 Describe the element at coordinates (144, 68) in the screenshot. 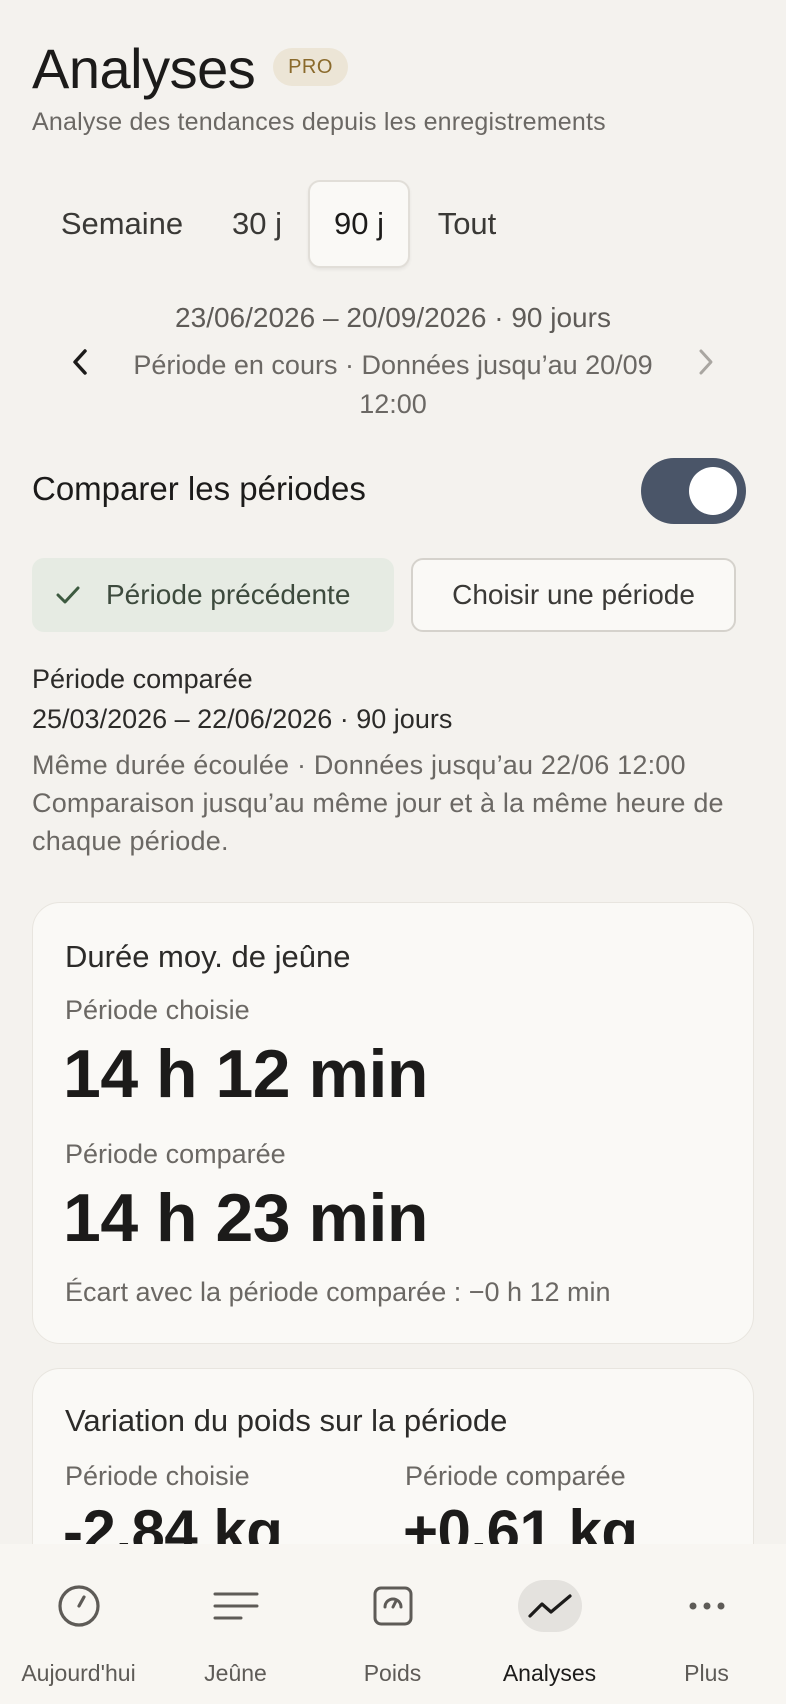

I see `page-title: Analyses` at that location.